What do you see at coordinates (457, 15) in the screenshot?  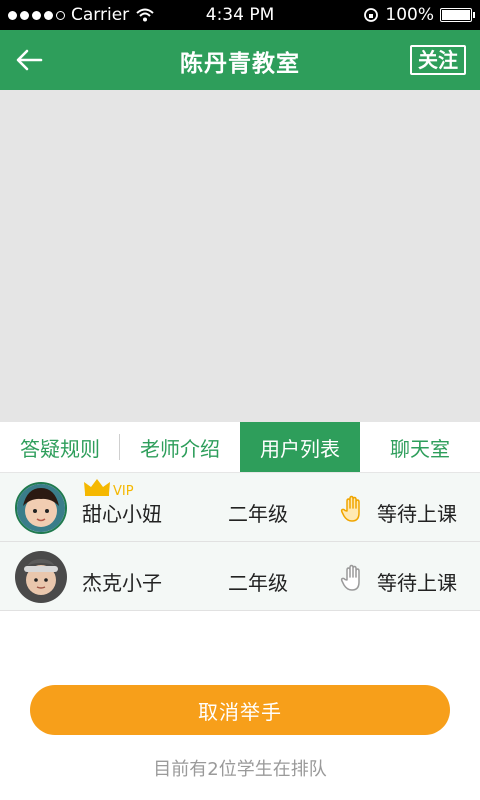 I see `battery-icon` at bounding box center [457, 15].